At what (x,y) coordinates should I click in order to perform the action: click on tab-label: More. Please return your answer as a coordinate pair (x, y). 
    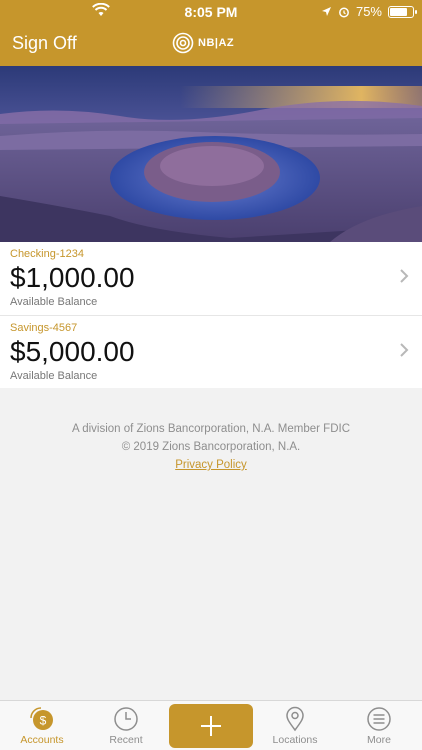
    Looking at the image, I should click on (379, 740).